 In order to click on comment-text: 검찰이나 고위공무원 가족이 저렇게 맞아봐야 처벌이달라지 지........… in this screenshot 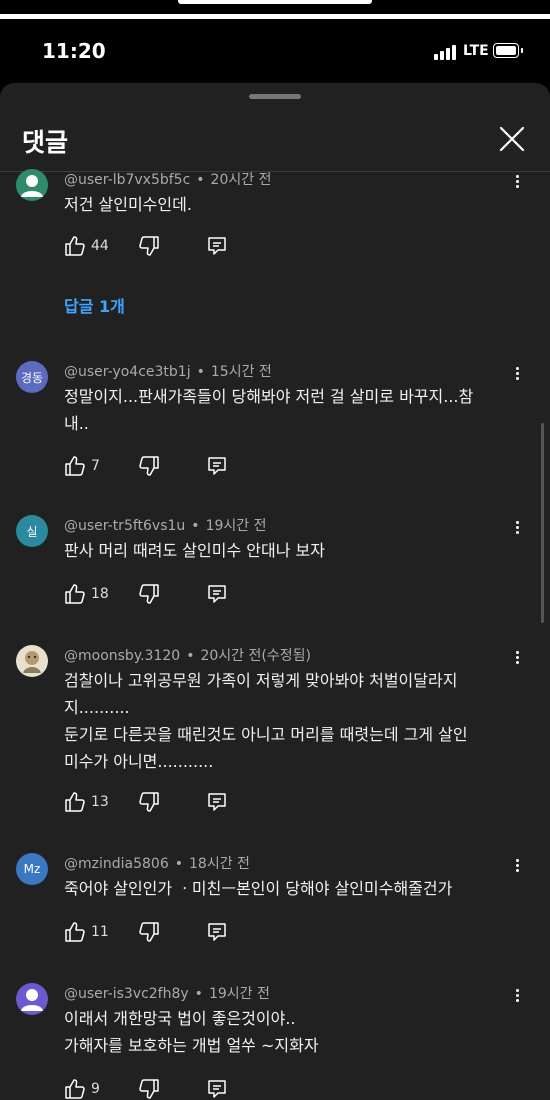, I will do `click(266, 721)`.